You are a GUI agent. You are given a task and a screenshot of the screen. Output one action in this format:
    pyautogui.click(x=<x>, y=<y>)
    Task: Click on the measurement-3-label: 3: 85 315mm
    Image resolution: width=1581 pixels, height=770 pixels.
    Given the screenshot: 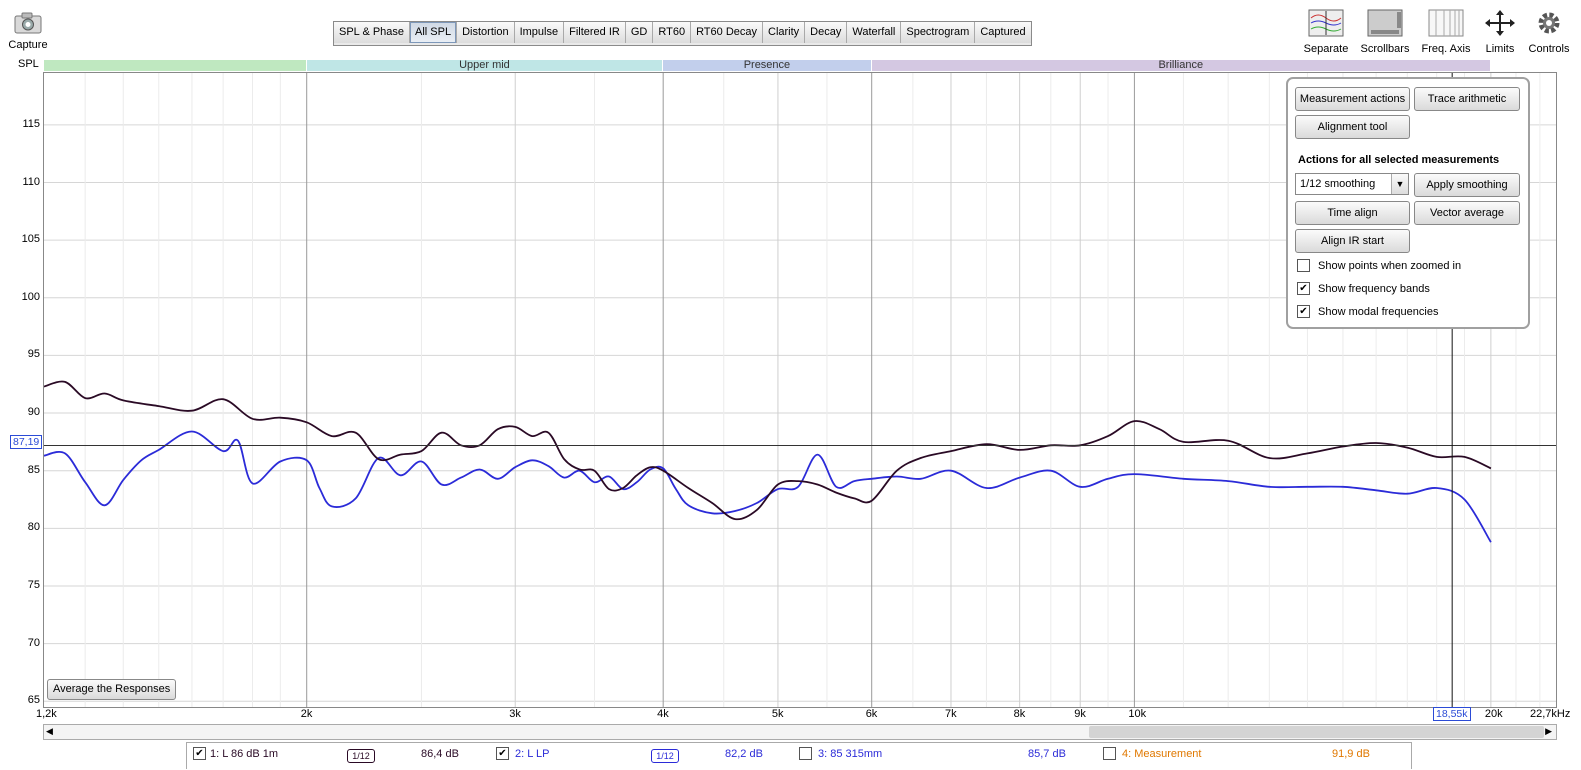 What is the action you would take?
    pyautogui.click(x=850, y=754)
    